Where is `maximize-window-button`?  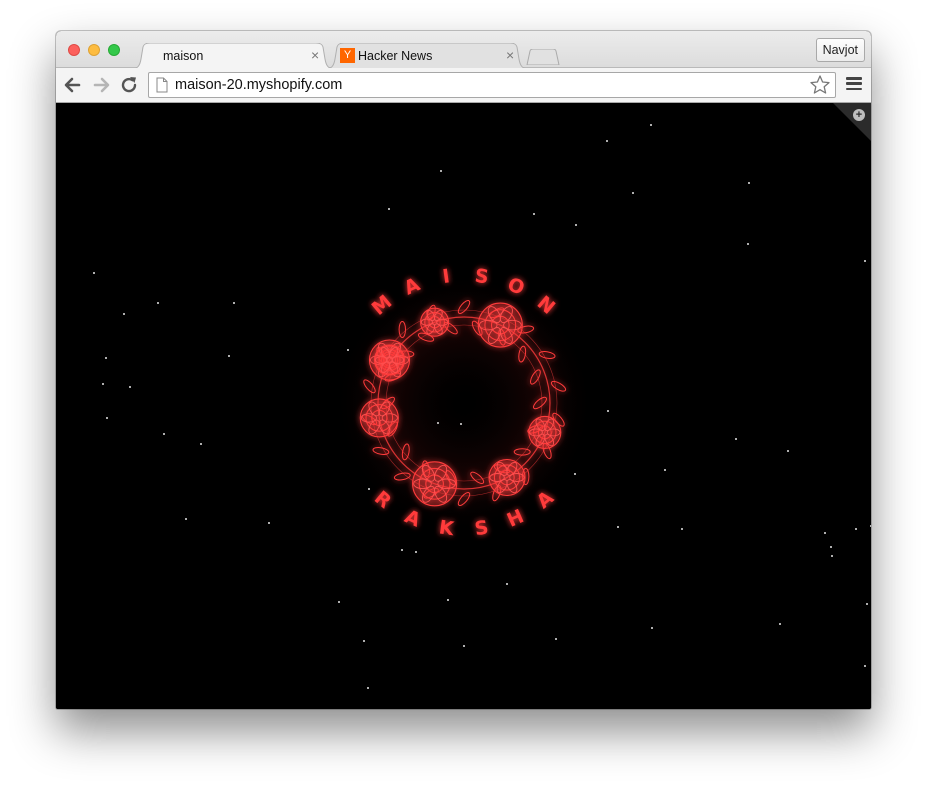 maximize-window-button is located at coordinates (114, 50).